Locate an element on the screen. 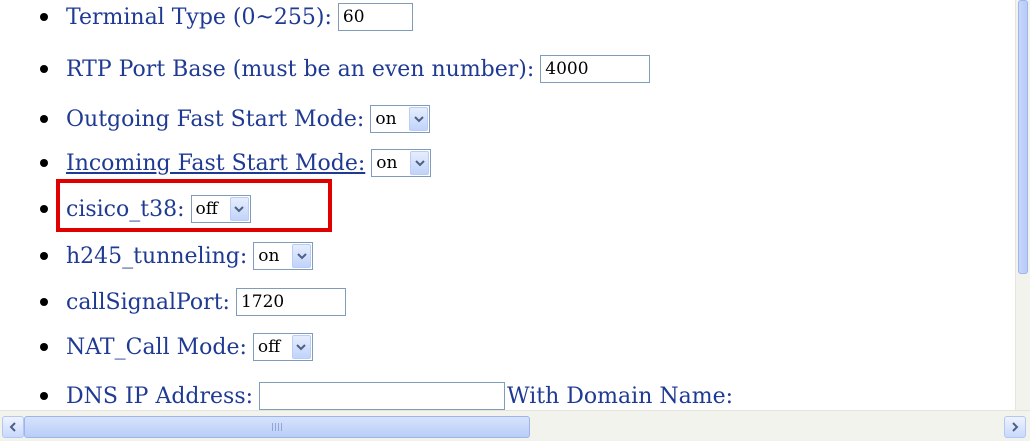 This screenshot has height=441, width=1030. setting-dns-ip-address: DNS IP Address: With Domain Name: is located at coordinates (386, 393).